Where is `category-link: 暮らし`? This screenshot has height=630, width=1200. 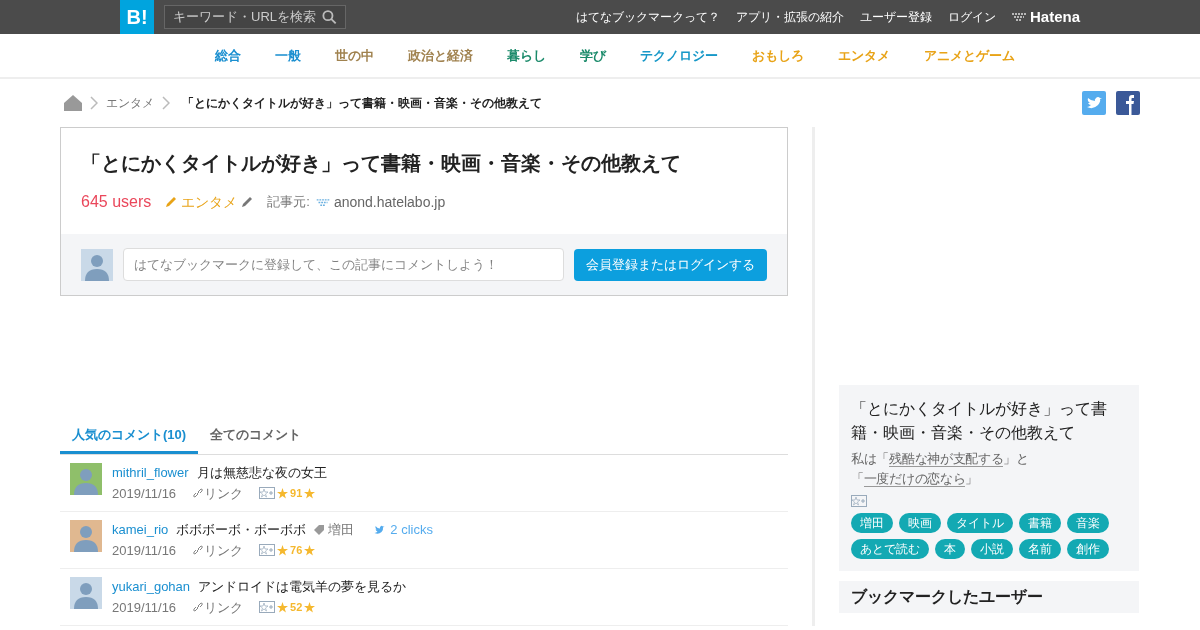 category-link: 暮らし is located at coordinates (526, 55).